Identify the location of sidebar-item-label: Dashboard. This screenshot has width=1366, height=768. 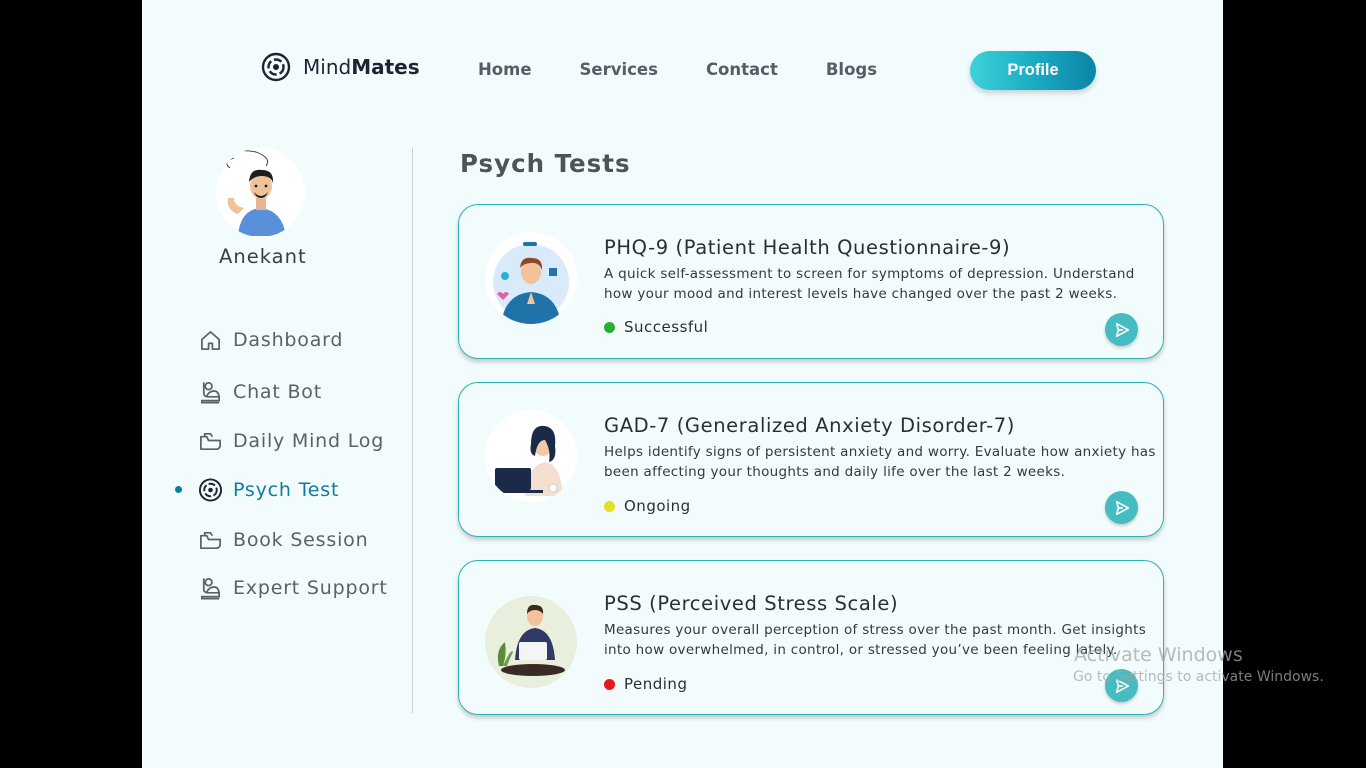
(288, 340).